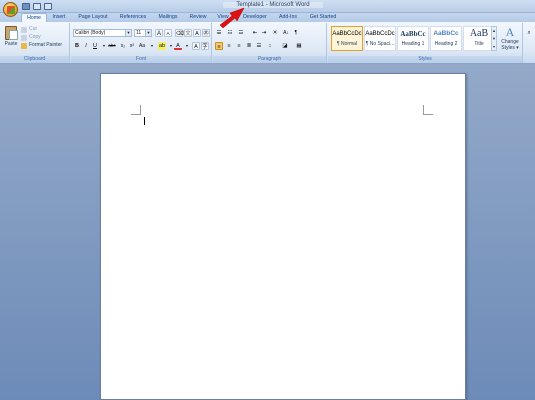 The height and width of the screenshot is (400, 535). What do you see at coordinates (510, 32) in the screenshot?
I see `change-styles-icon: A` at bounding box center [510, 32].